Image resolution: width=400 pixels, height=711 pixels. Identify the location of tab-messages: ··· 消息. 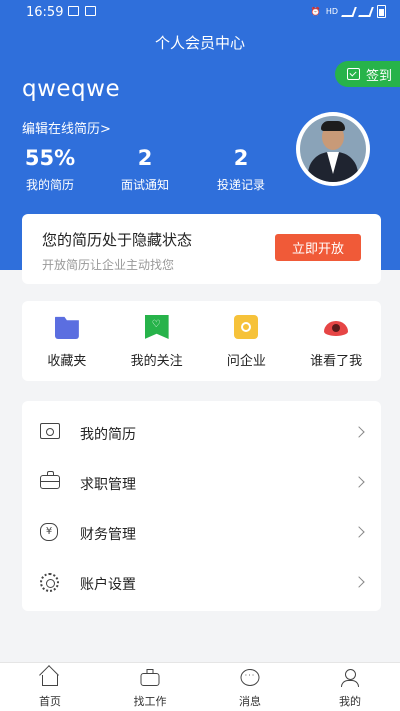
(250, 687).